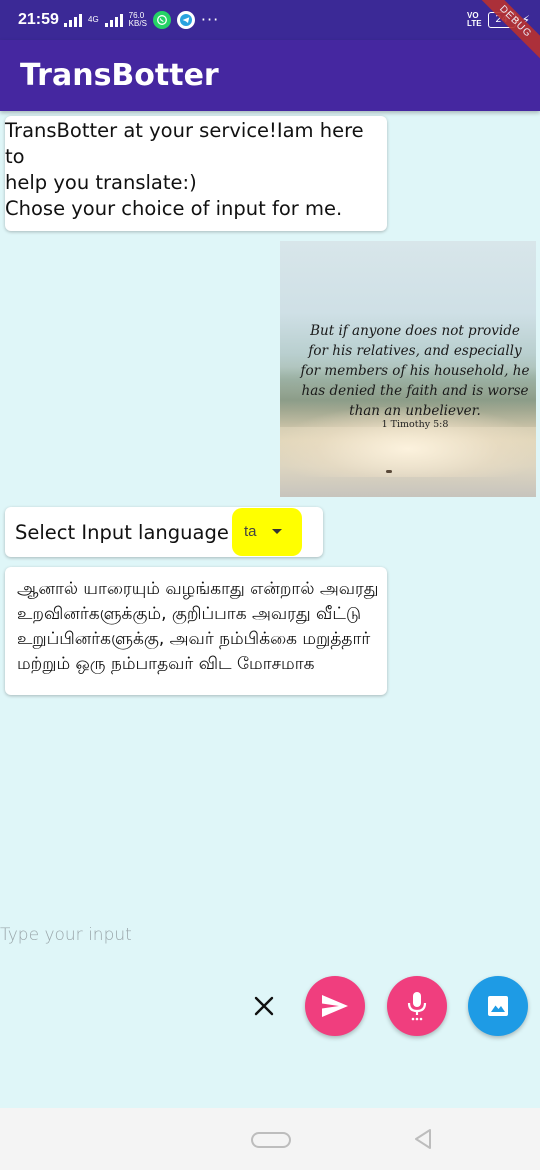  What do you see at coordinates (119, 75) in the screenshot?
I see `app-title: TransBotter` at bounding box center [119, 75].